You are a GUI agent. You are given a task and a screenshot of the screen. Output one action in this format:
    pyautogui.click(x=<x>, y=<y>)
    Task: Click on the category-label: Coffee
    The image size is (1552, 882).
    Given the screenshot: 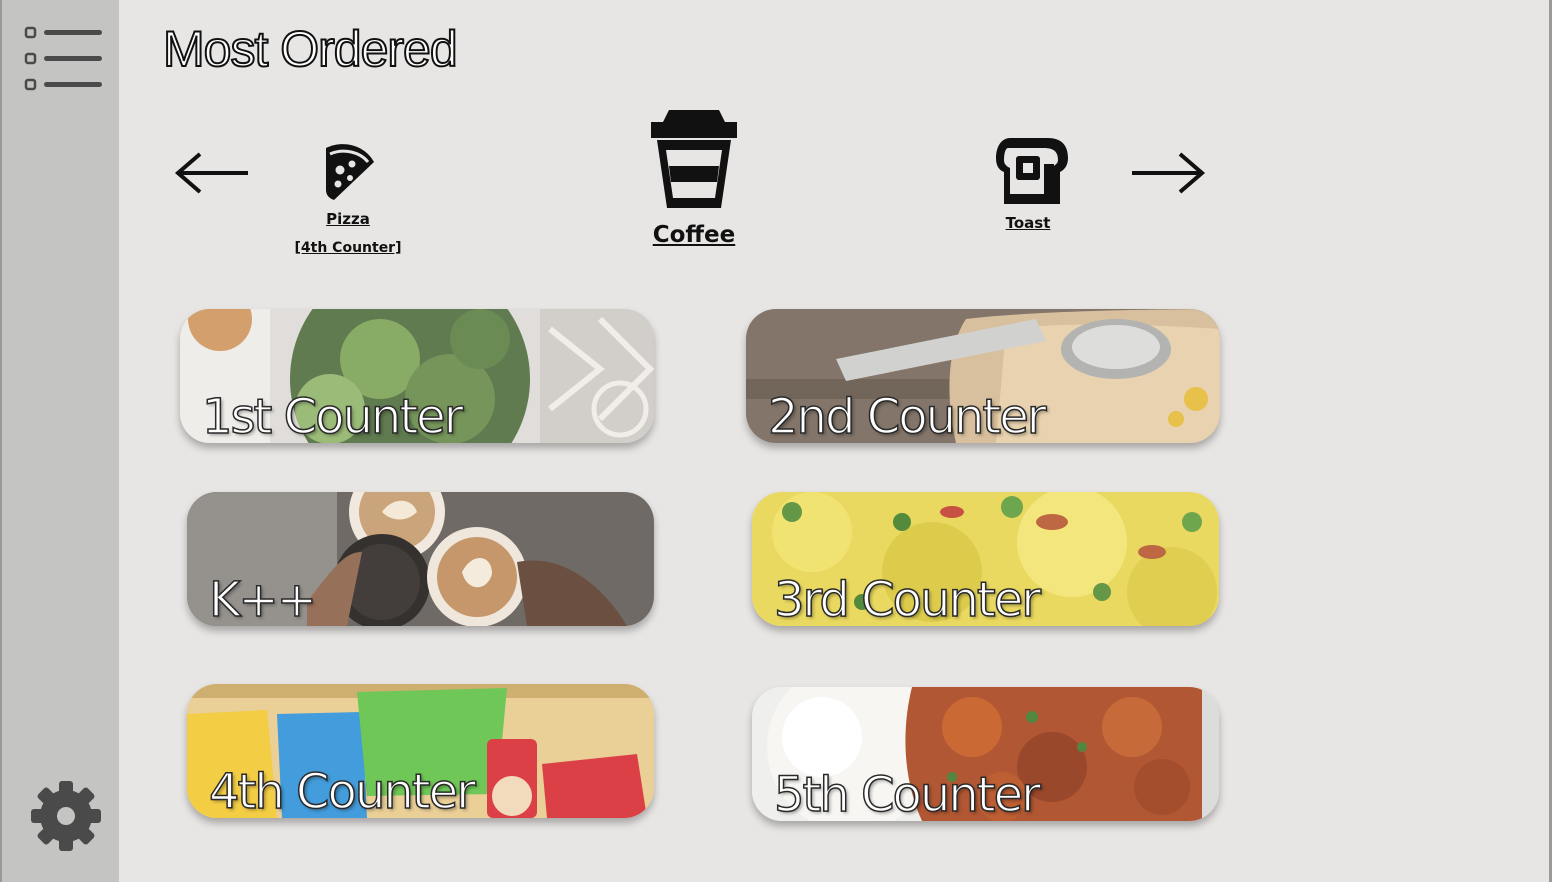 What is the action you would take?
    pyautogui.click(x=694, y=235)
    